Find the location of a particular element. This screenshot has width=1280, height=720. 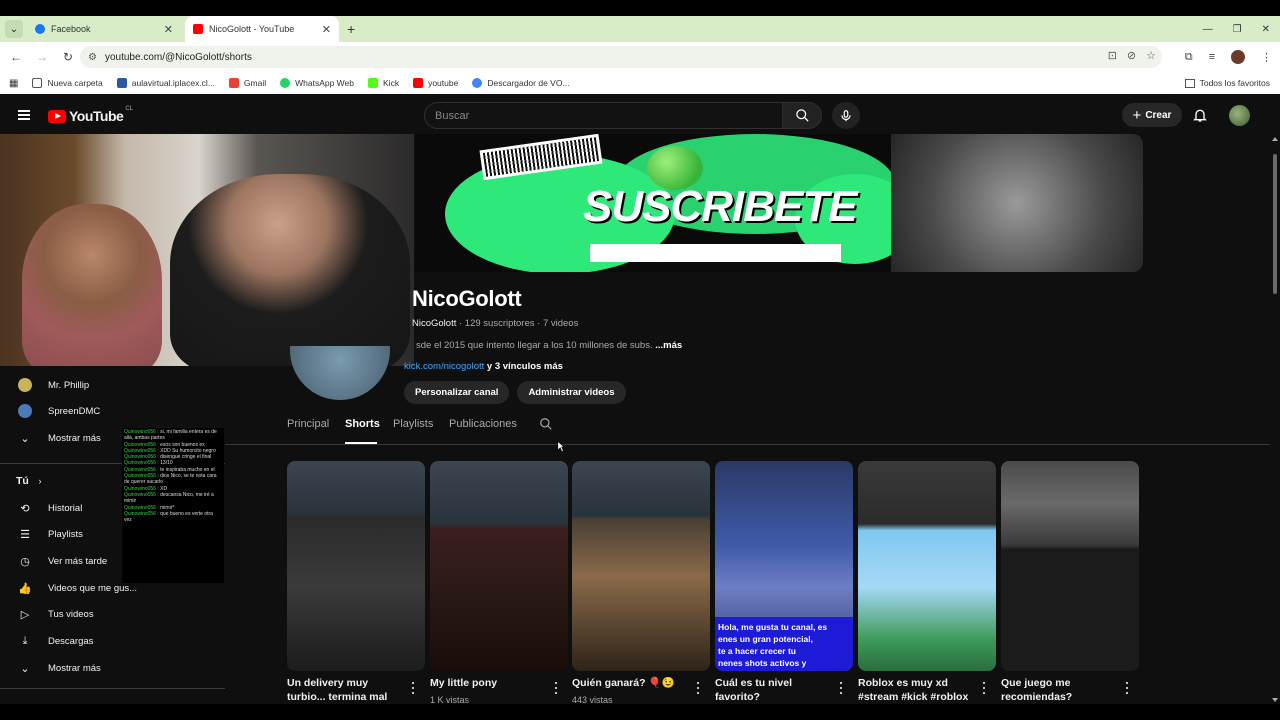

restore-icon: ❐ is located at coordinates (1237, 29).